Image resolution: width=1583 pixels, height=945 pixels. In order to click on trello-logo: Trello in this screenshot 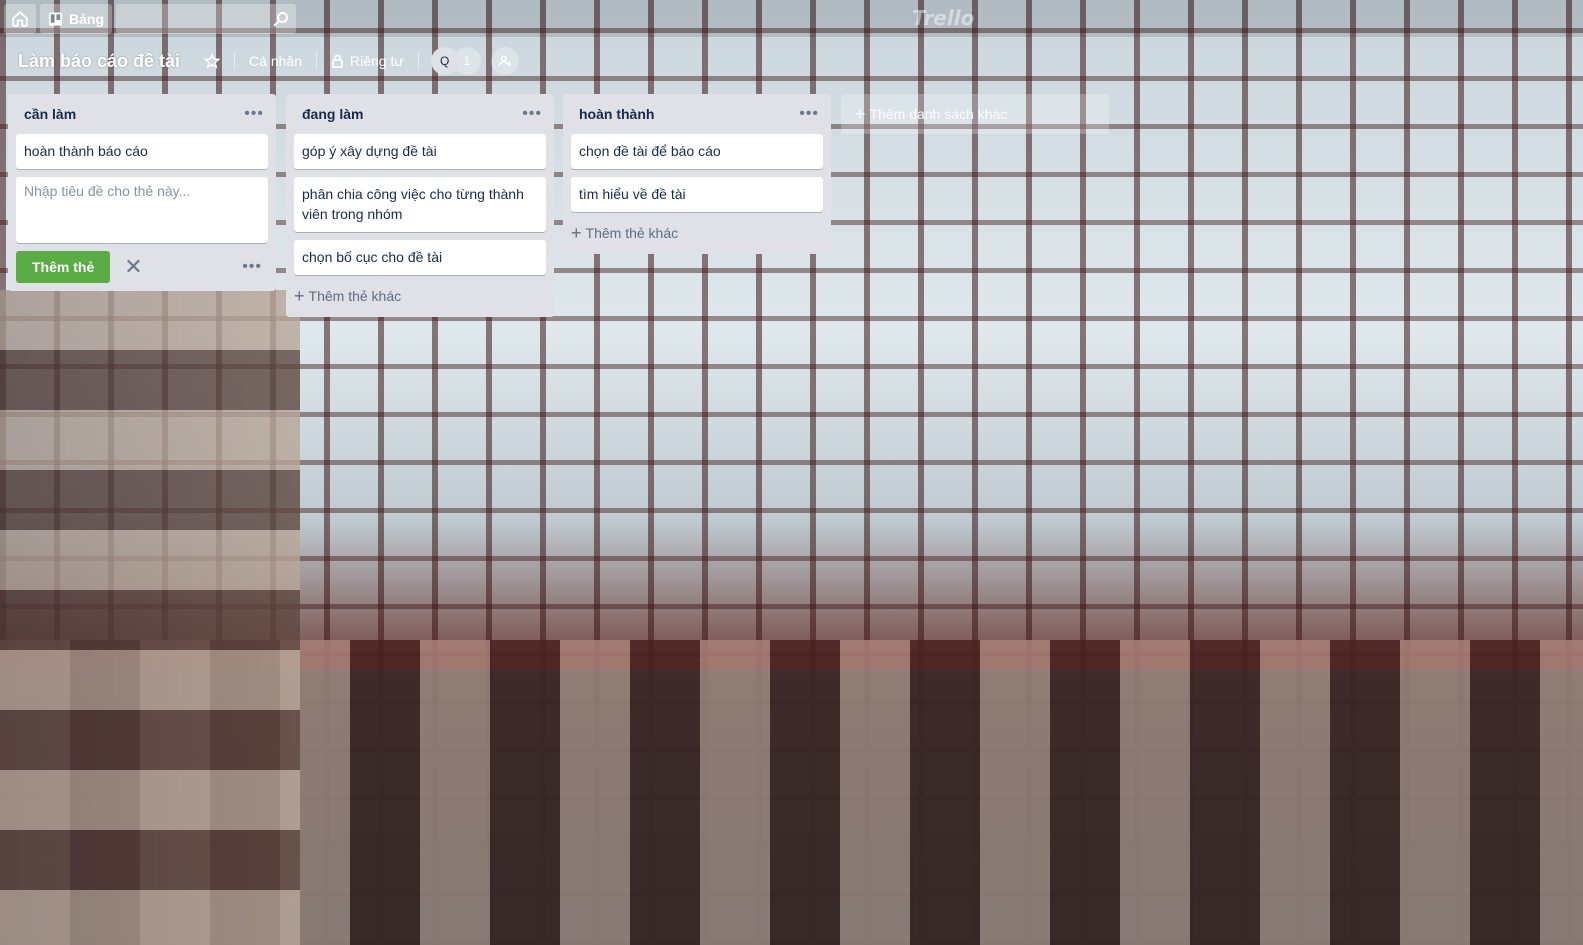, I will do `click(943, 18)`.